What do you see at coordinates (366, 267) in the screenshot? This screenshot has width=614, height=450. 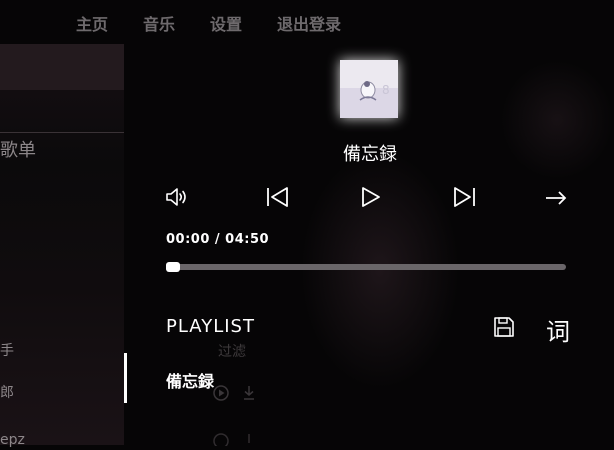 I see `progress-bar` at bounding box center [366, 267].